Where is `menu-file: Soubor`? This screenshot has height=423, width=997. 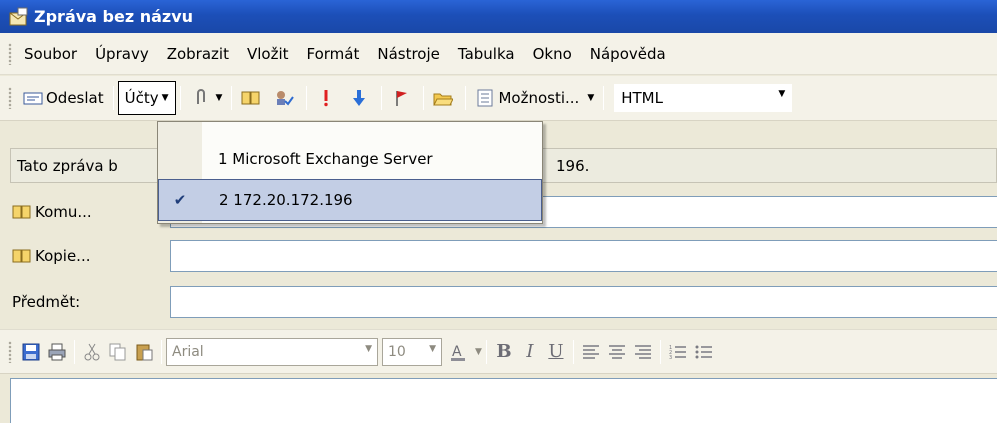
menu-file: Soubor is located at coordinates (52, 54).